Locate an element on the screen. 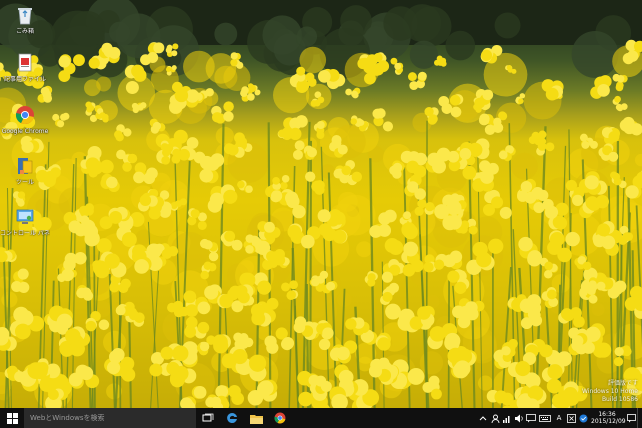 This screenshot has height=428, width=642. watermark-line-2: Windows 10 Home is located at coordinates (610, 391).